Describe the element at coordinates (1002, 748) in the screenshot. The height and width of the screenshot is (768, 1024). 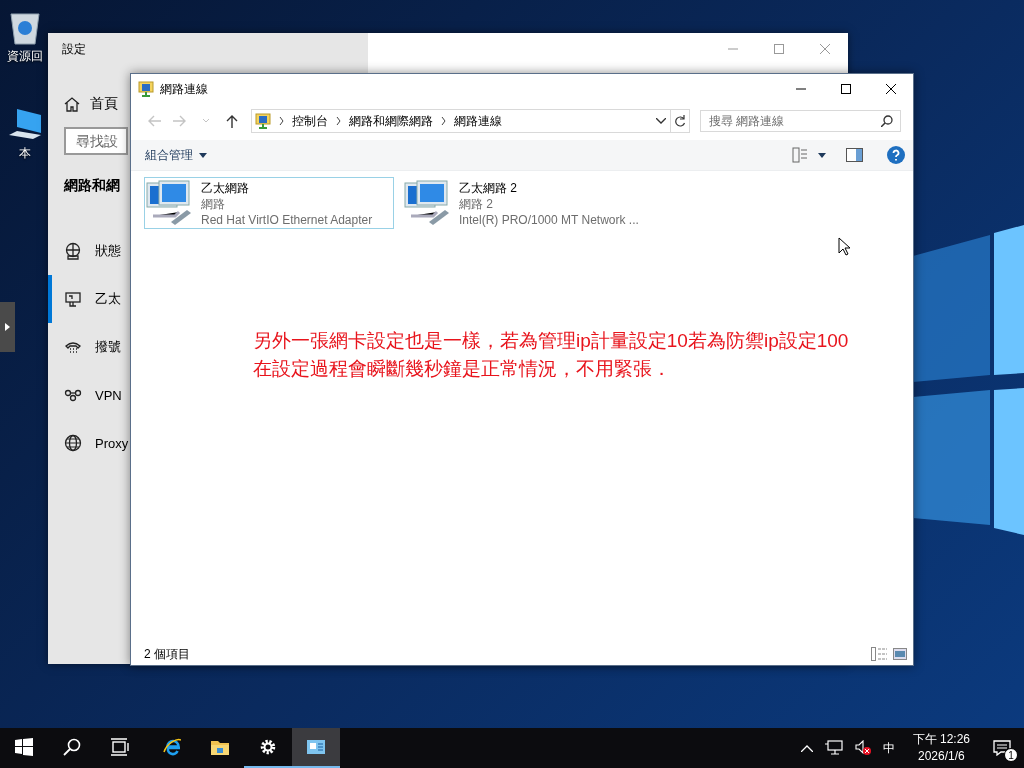
I see `notification-icon` at that location.